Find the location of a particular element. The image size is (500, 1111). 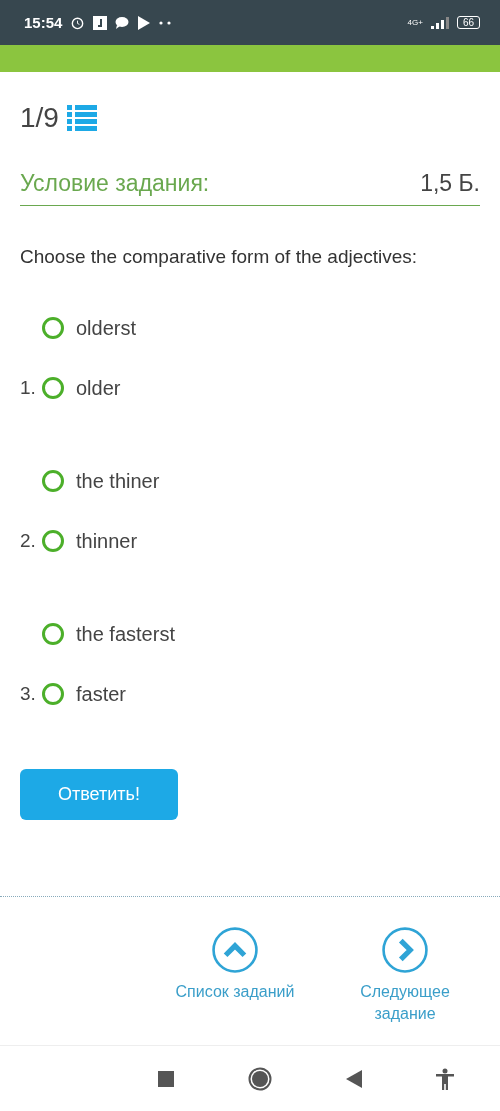

signal-icon is located at coordinates (439, 22).